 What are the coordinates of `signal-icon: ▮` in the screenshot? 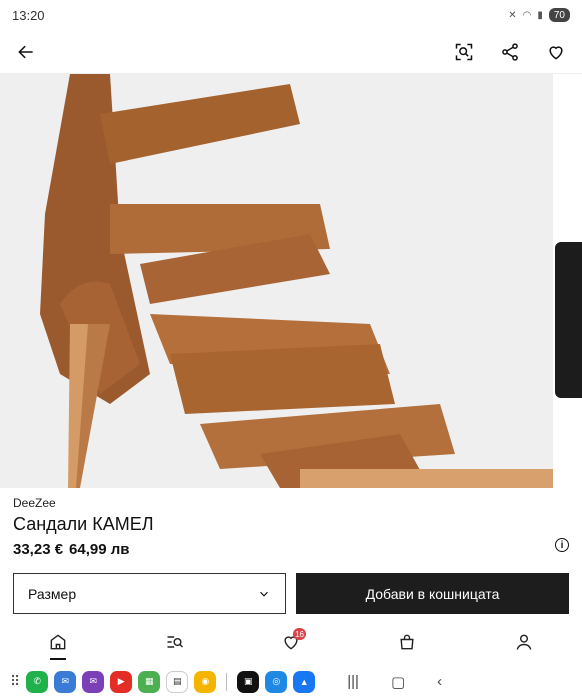 It's located at (540, 15).